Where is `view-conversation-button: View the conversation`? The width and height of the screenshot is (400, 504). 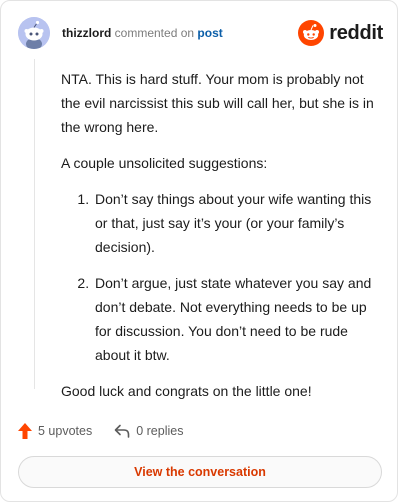 view-conversation-button: View the conversation is located at coordinates (200, 472).